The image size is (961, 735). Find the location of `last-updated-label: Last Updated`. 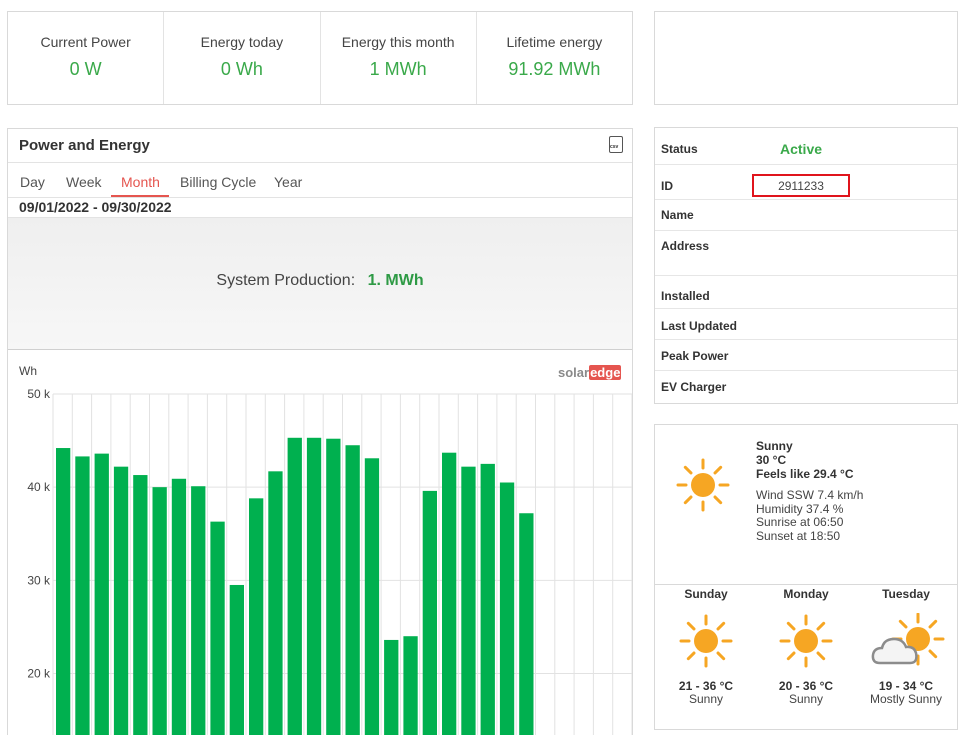

last-updated-label: Last Updated is located at coordinates (699, 326).